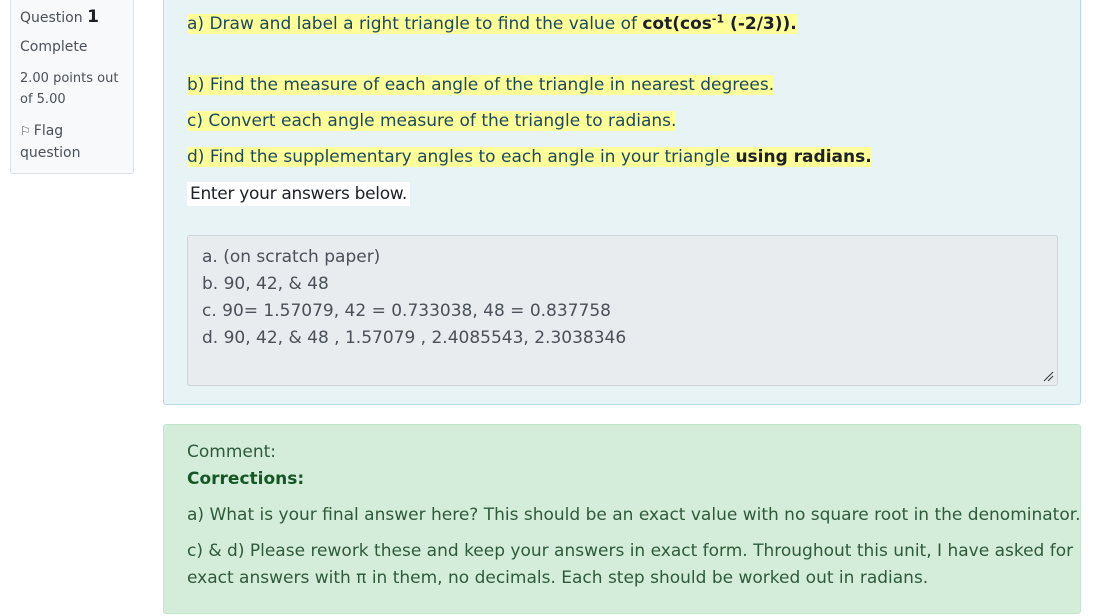  Describe the element at coordinates (48, 131) in the screenshot. I see `flag-label-1: Flag` at that location.